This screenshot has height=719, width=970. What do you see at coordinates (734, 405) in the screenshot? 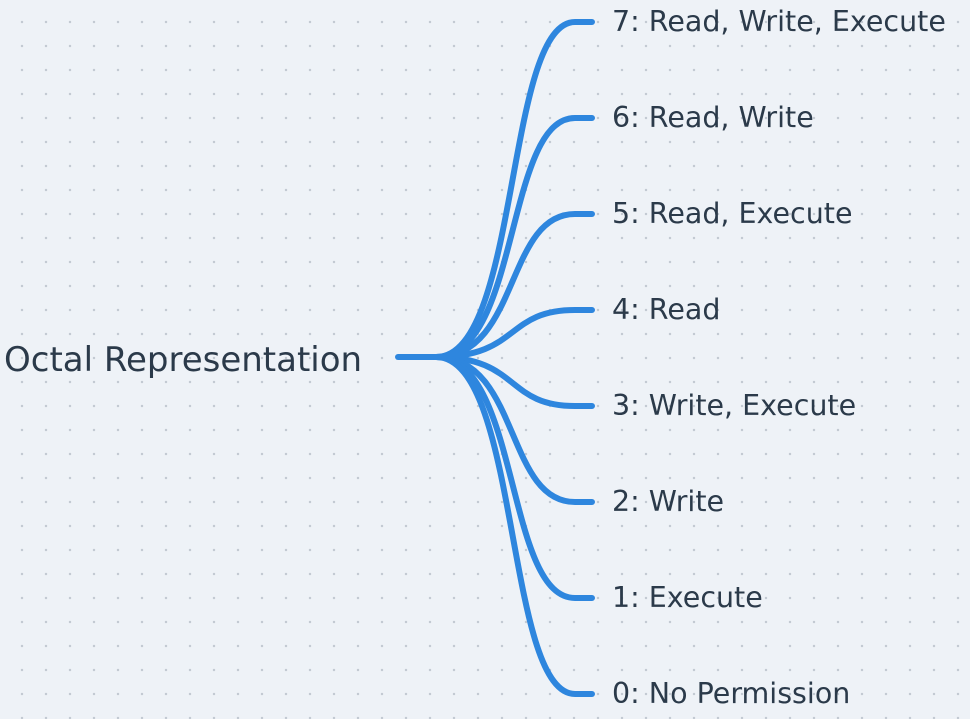
I see `branch-label-3: 3: Write, Execute` at bounding box center [734, 405].